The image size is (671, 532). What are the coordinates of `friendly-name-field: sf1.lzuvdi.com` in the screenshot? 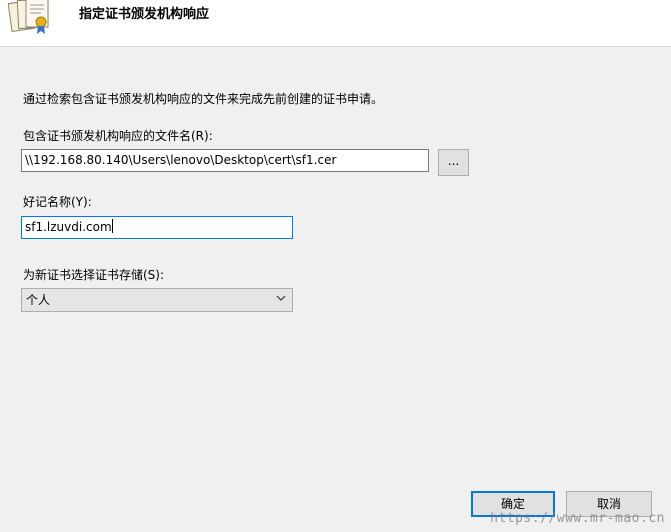 It's located at (157, 227).